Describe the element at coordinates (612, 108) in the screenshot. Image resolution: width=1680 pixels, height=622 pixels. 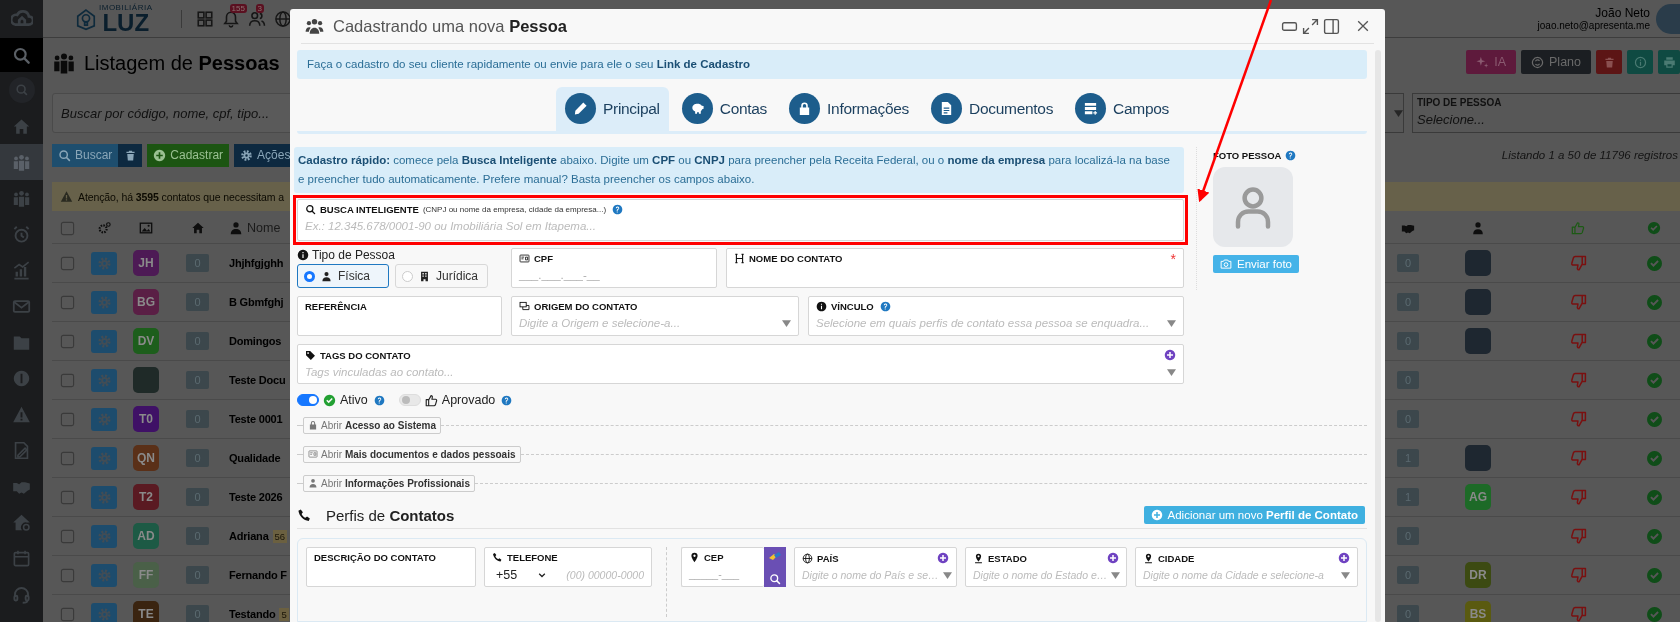
I see `tab: Principal` at that location.